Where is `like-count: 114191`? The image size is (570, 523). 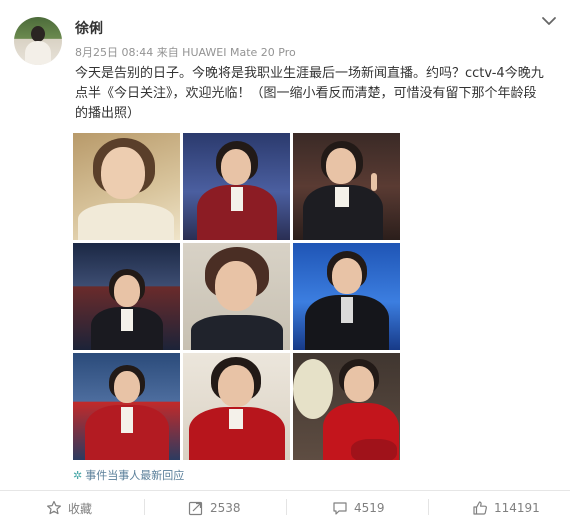 like-count: 114191 is located at coordinates (517, 508).